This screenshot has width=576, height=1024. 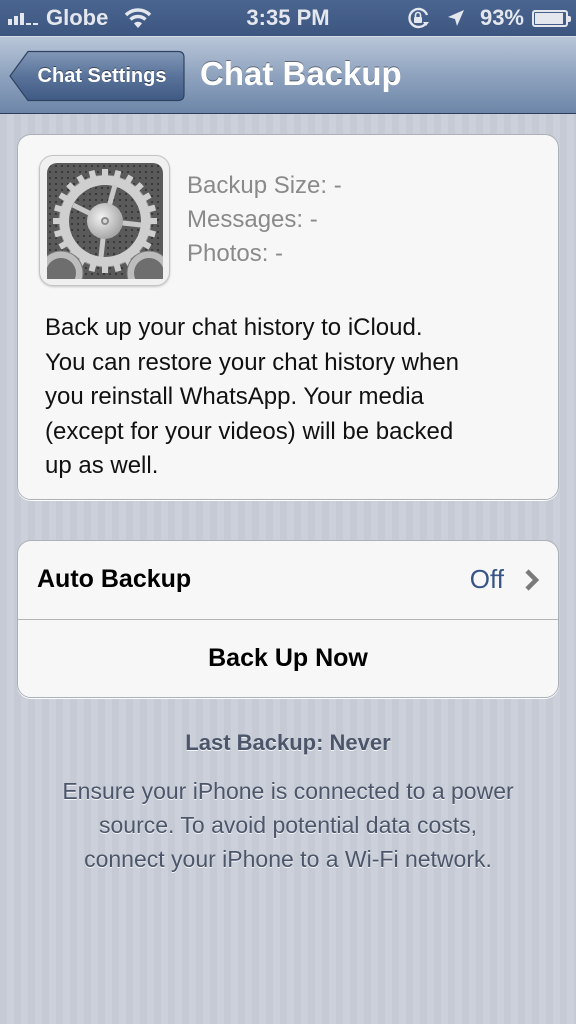 I want to click on back-up-now-button: Back Up Now, so click(x=288, y=659).